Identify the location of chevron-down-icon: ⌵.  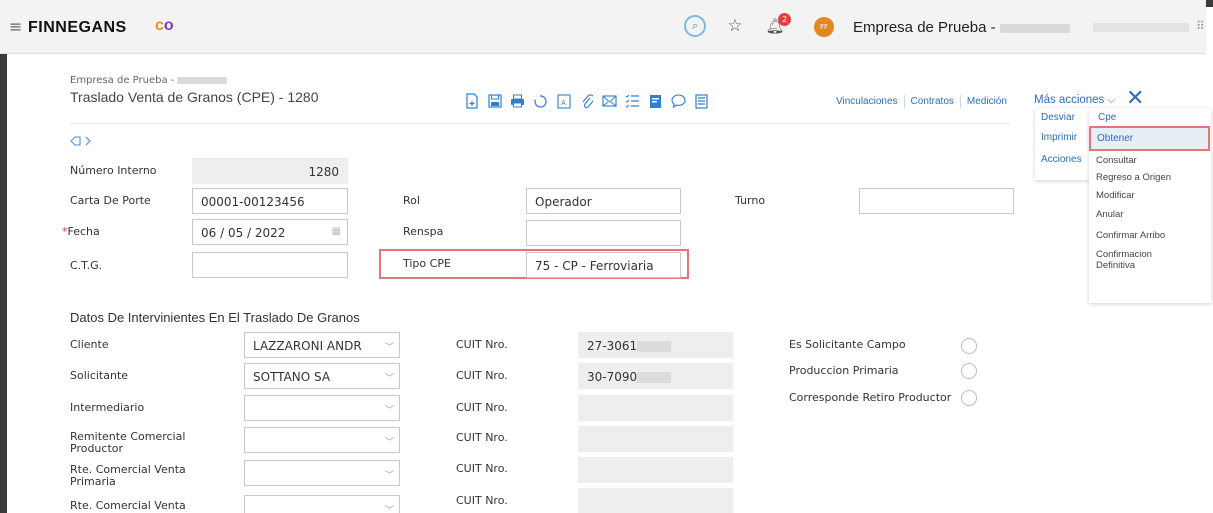
(1111, 100).